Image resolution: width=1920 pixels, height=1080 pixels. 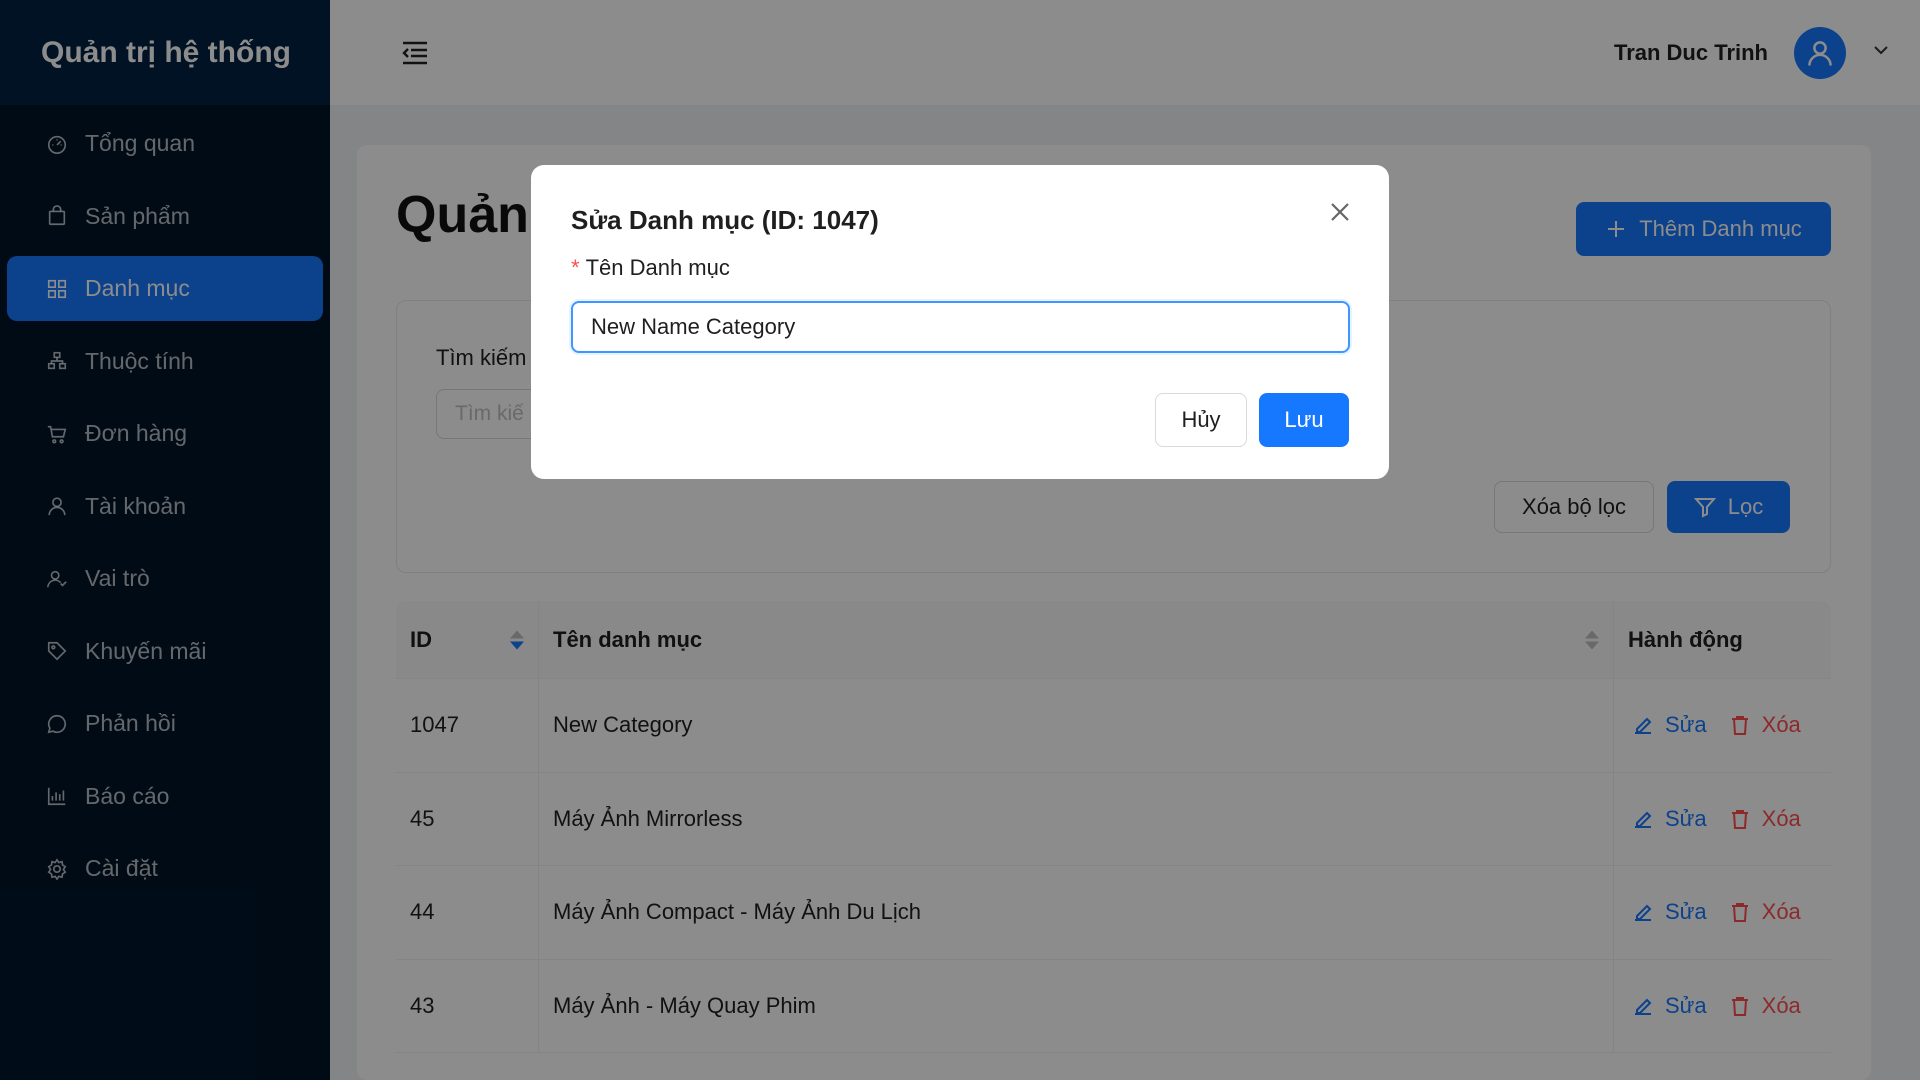 What do you see at coordinates (725, 220) in the screenshot?
I see `modal-title: Sửa Danh mục (ID: 1047)` at bounding box center [725, 220].